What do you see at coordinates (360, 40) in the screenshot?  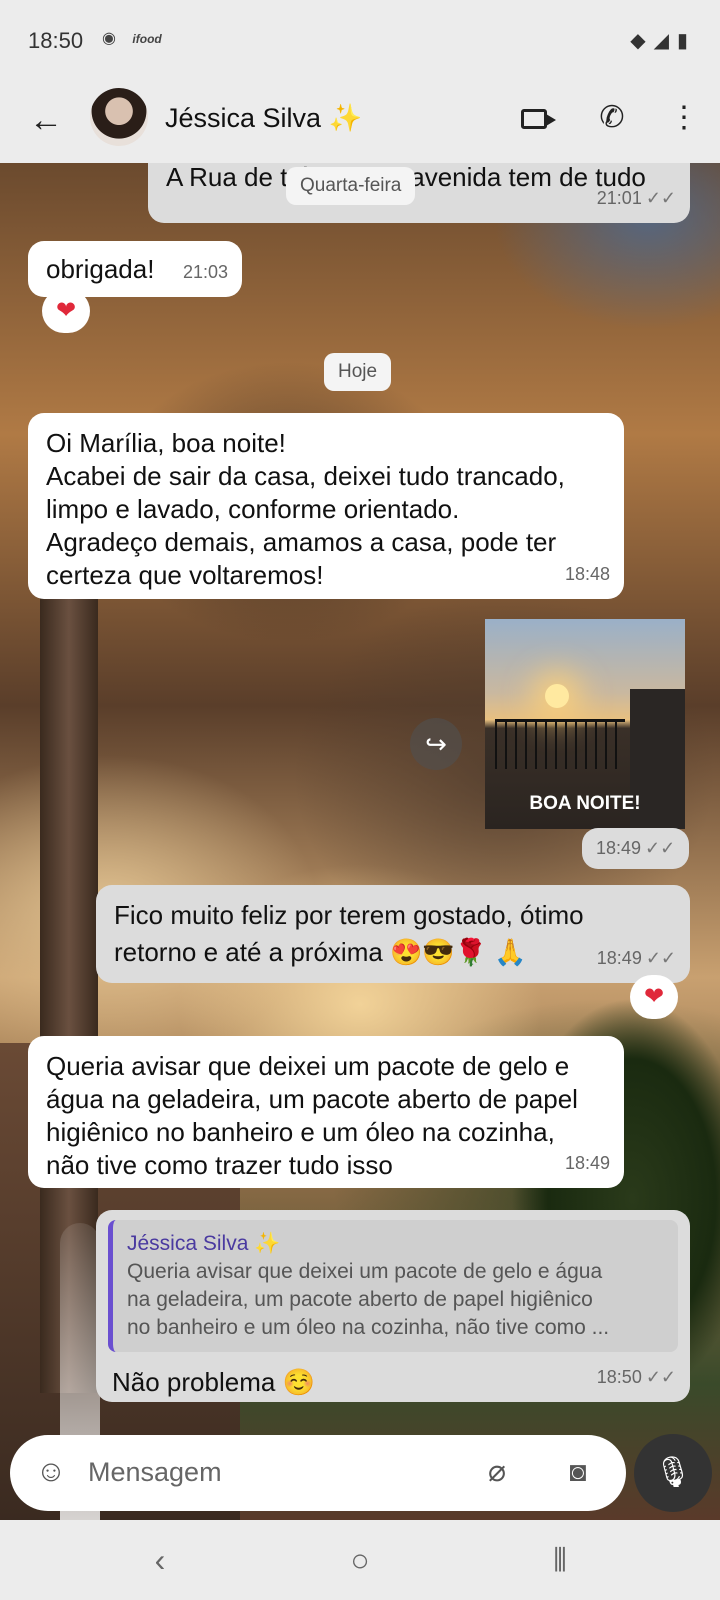 I see `status-bar: 18:50 ◉ ifood ◆◢▮` at bounding box center [360, 40].